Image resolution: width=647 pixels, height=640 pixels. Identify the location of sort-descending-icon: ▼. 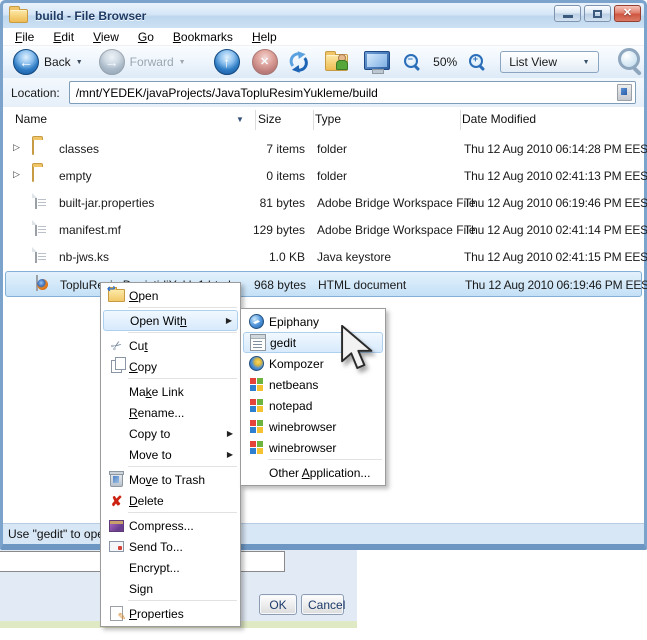
(240, 119).